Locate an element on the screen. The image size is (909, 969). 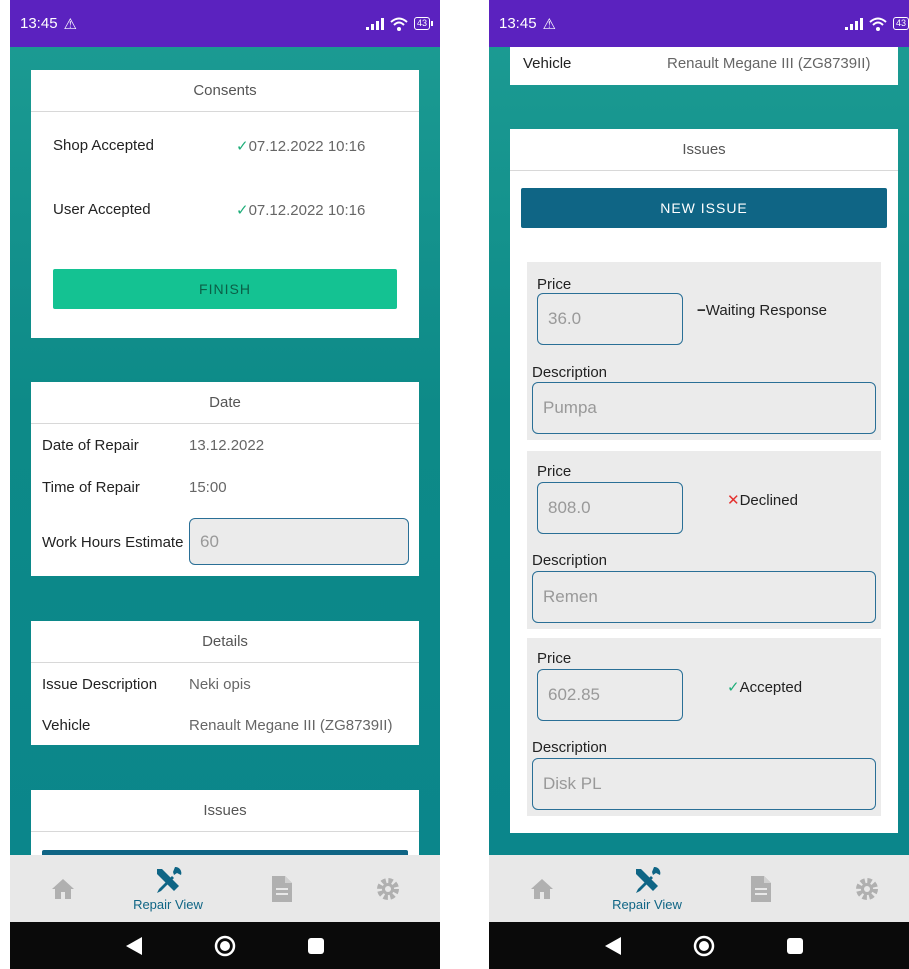
shop-accepted-label: Shop Accepted is located at coordinates (103, 145).